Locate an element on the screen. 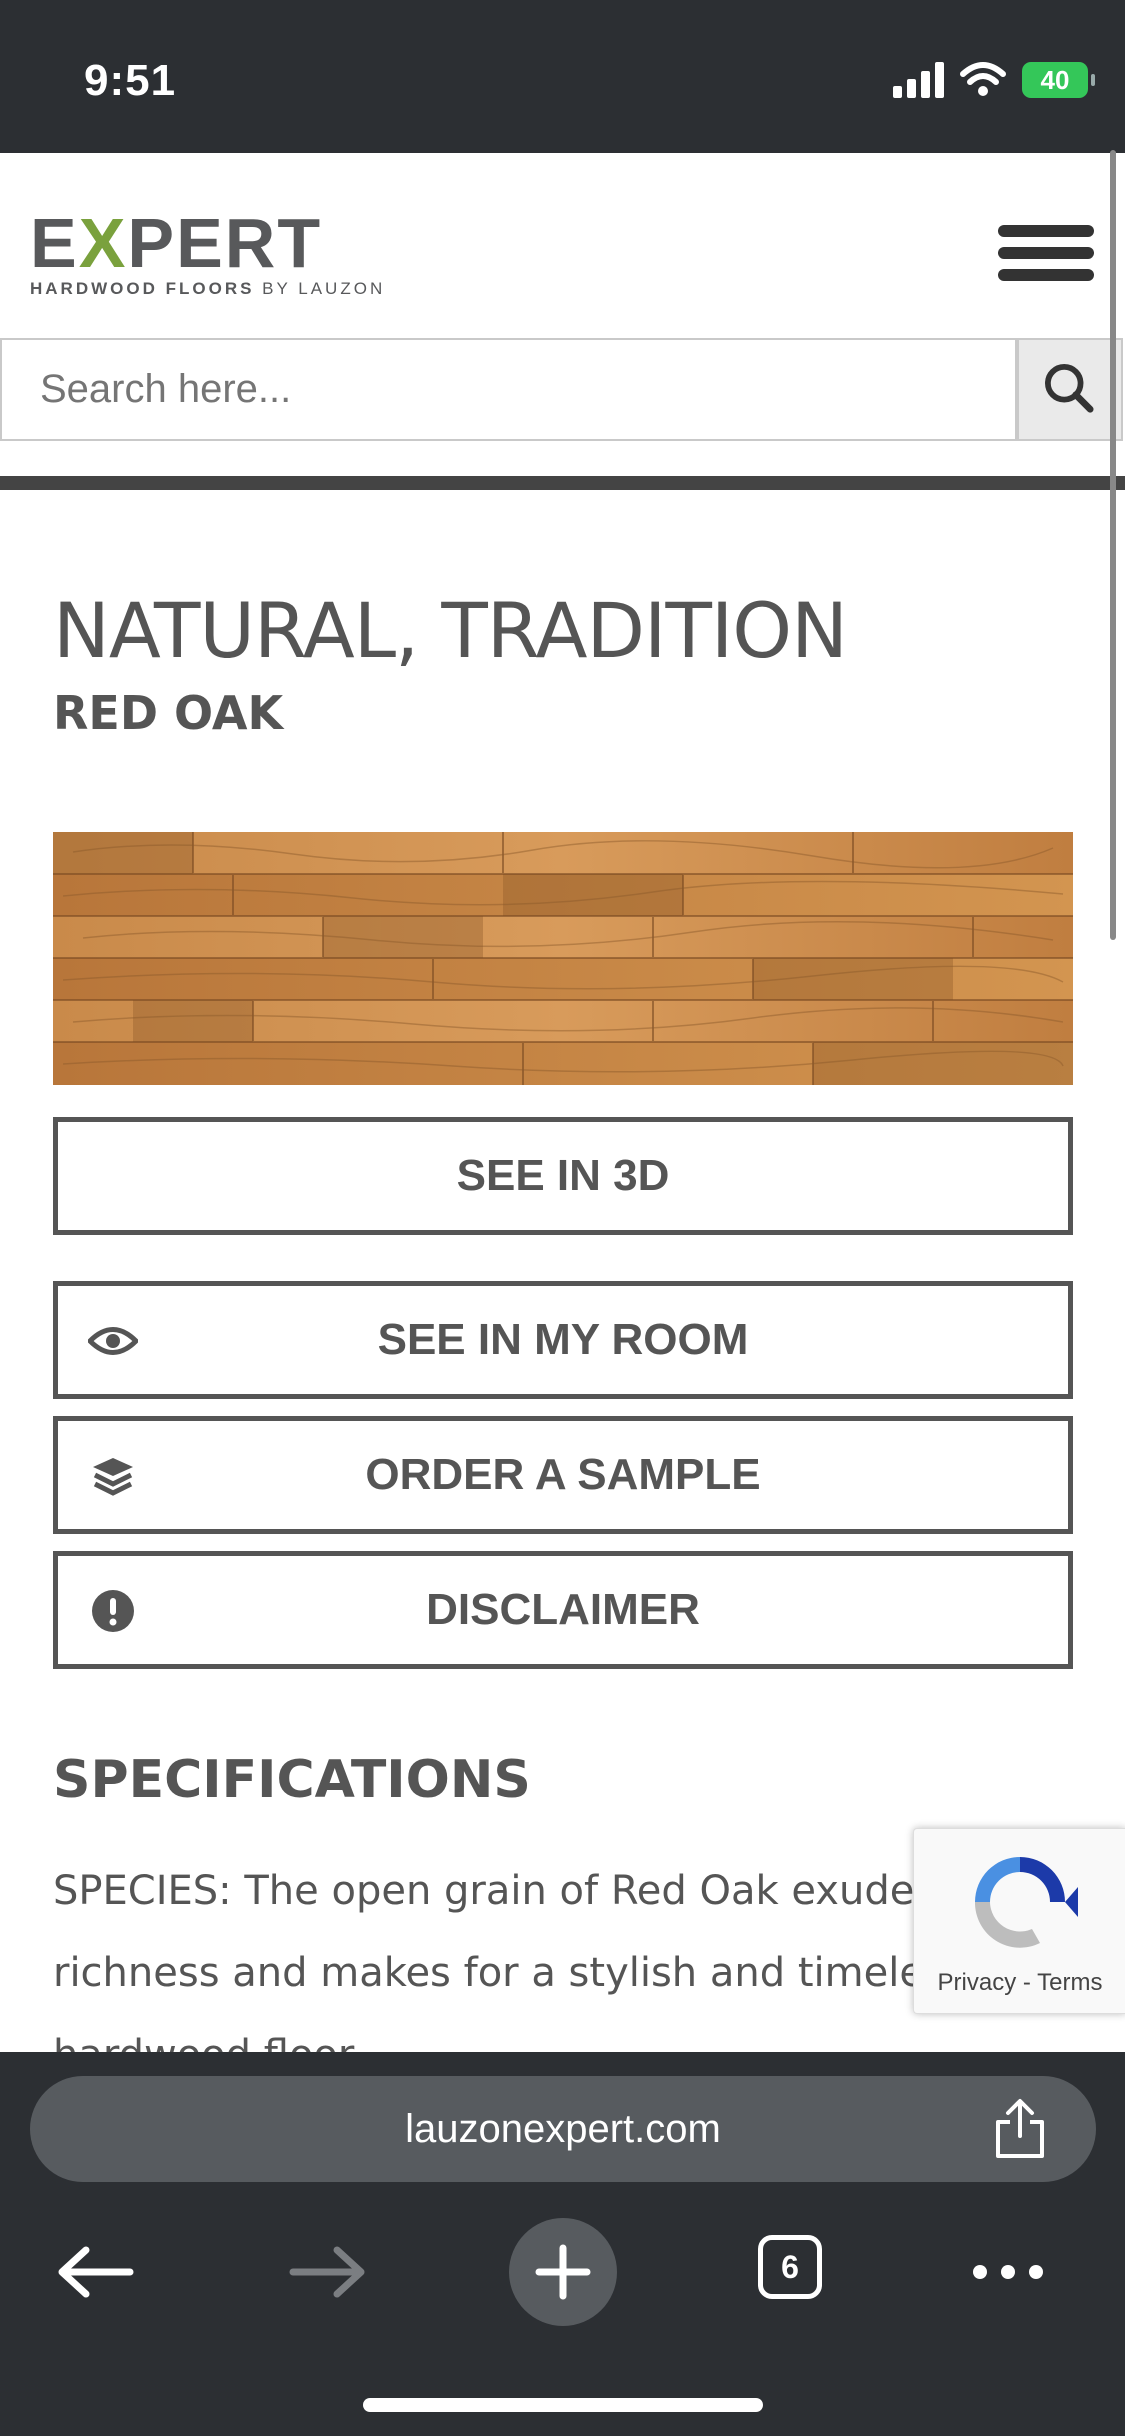  back-arrow-icon is located at coordinates (95, 2272).